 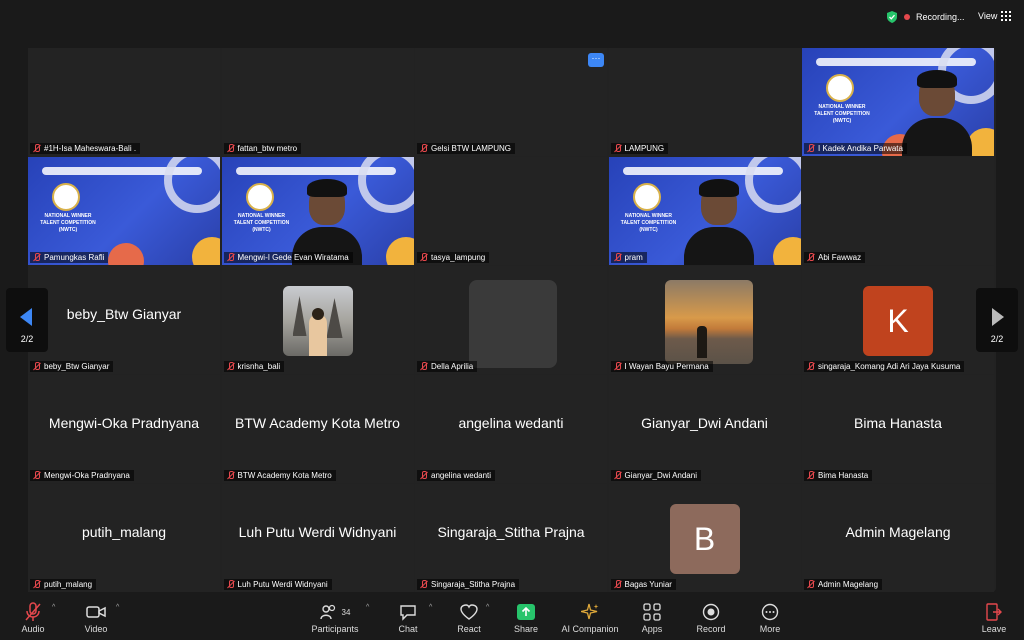 I want to click on participant-name-tag: LAMPUNG, so click(x=639, y=148).